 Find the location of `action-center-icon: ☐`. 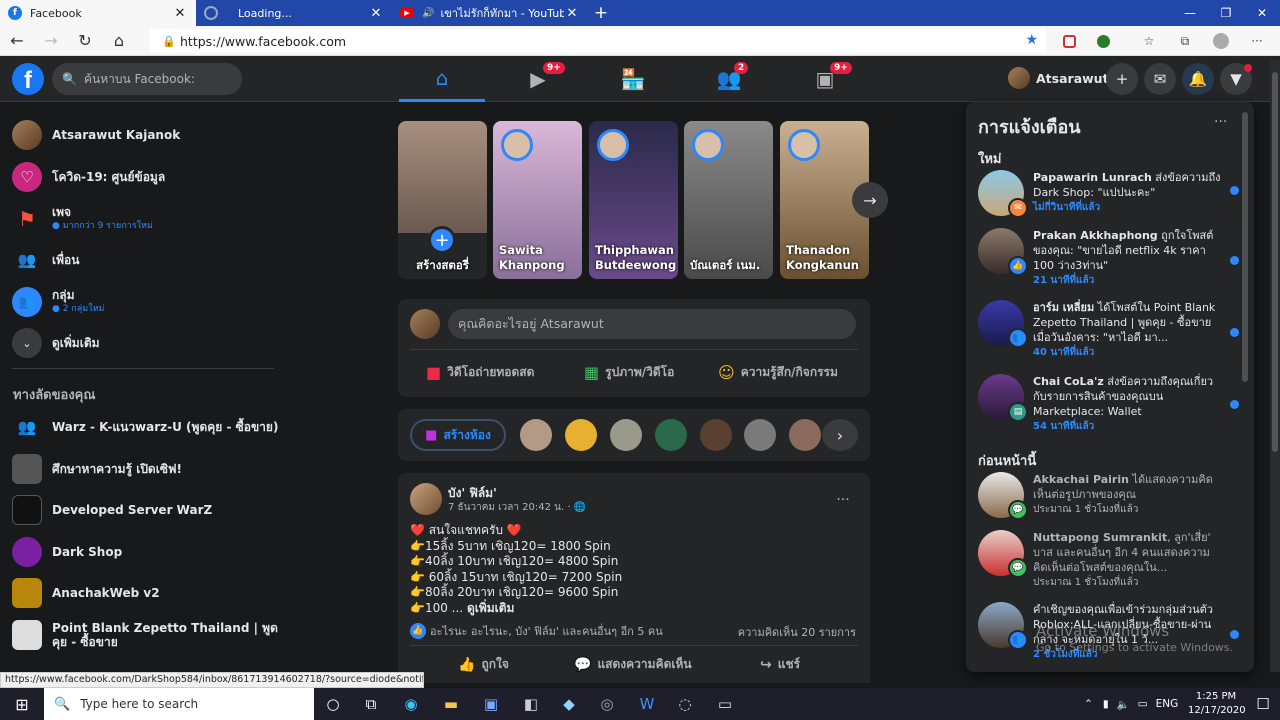

action-center-icon: ☐ is located at coordinates (1262, 704).